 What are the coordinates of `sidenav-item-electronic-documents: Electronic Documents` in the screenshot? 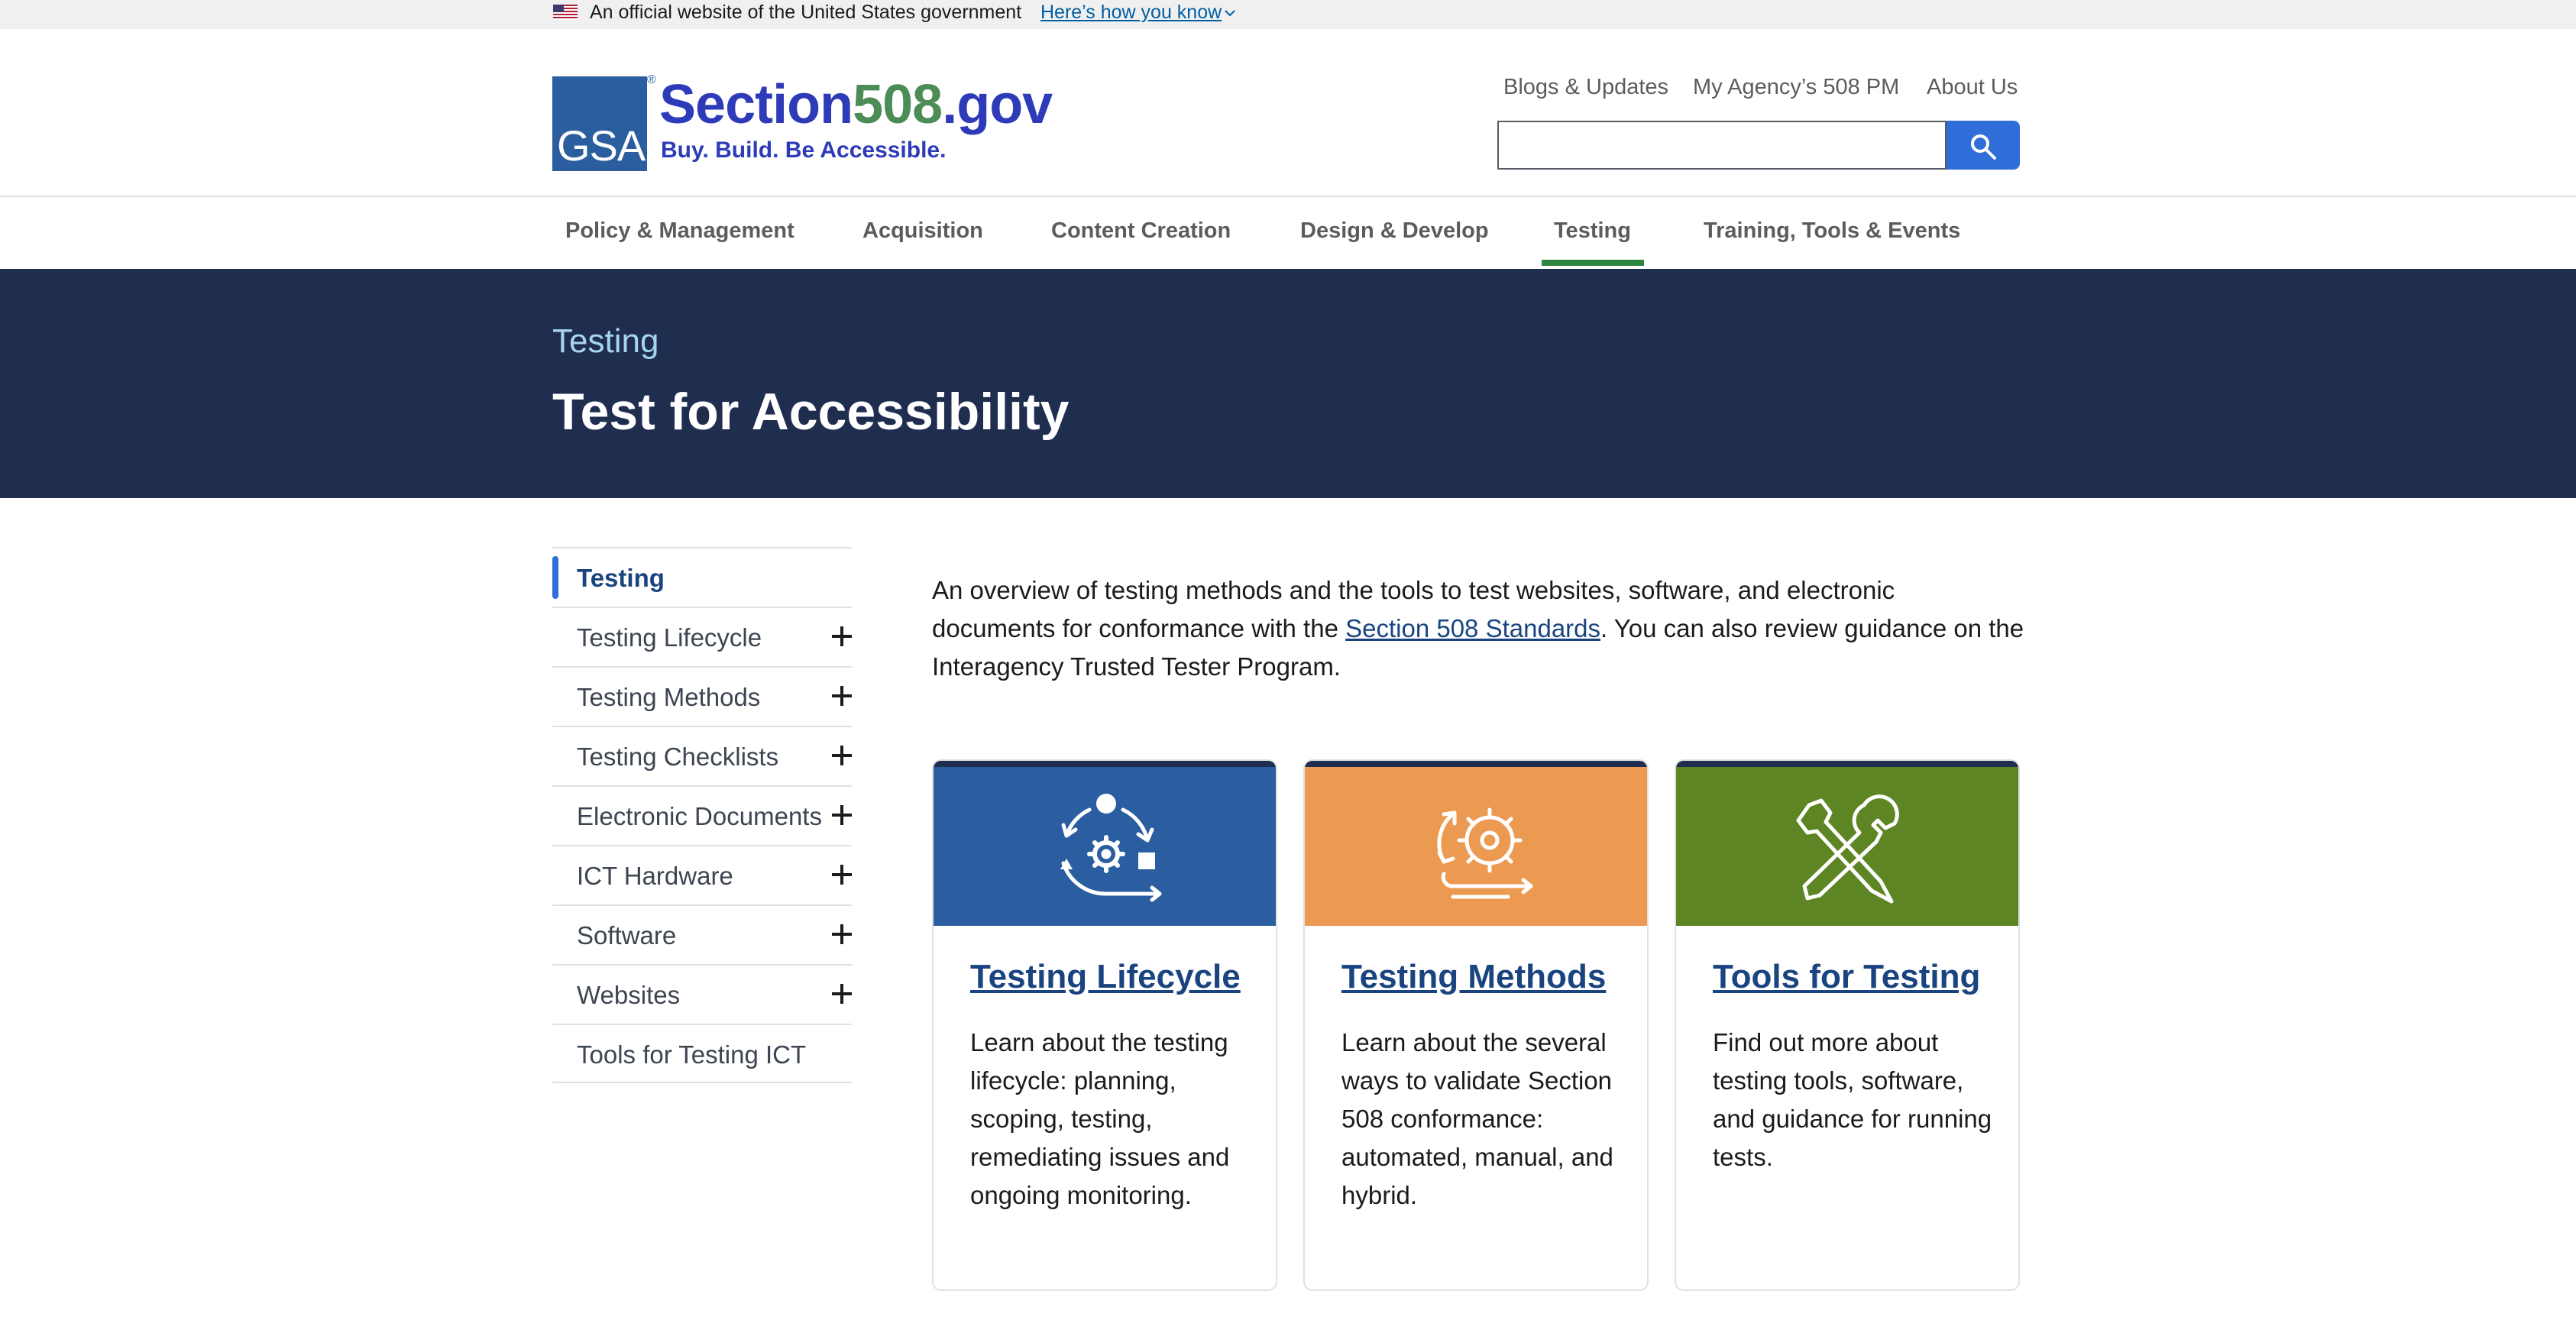 It's located at (702, 815).